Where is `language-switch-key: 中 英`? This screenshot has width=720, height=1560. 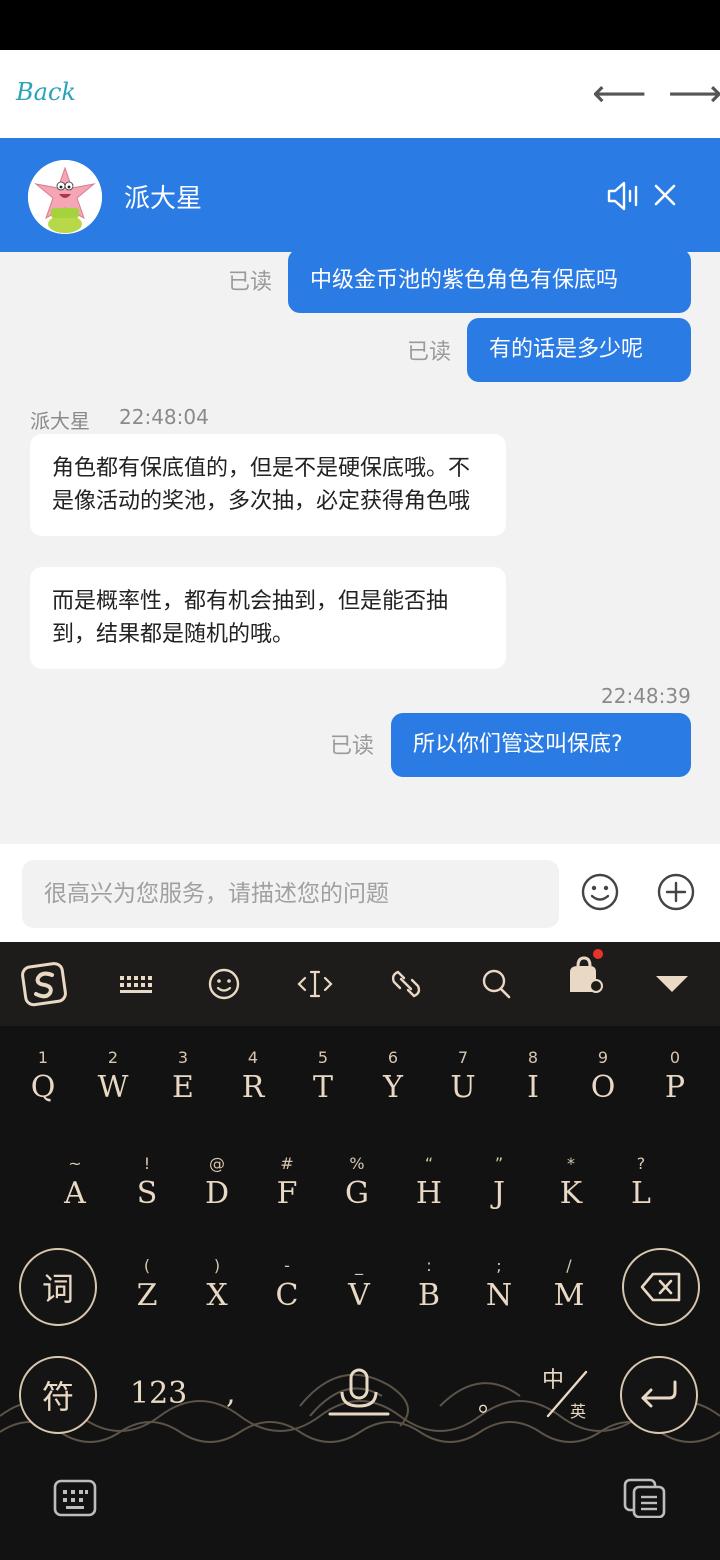 language-switch-key: 中 英 is located at coordinates (566, 1394).